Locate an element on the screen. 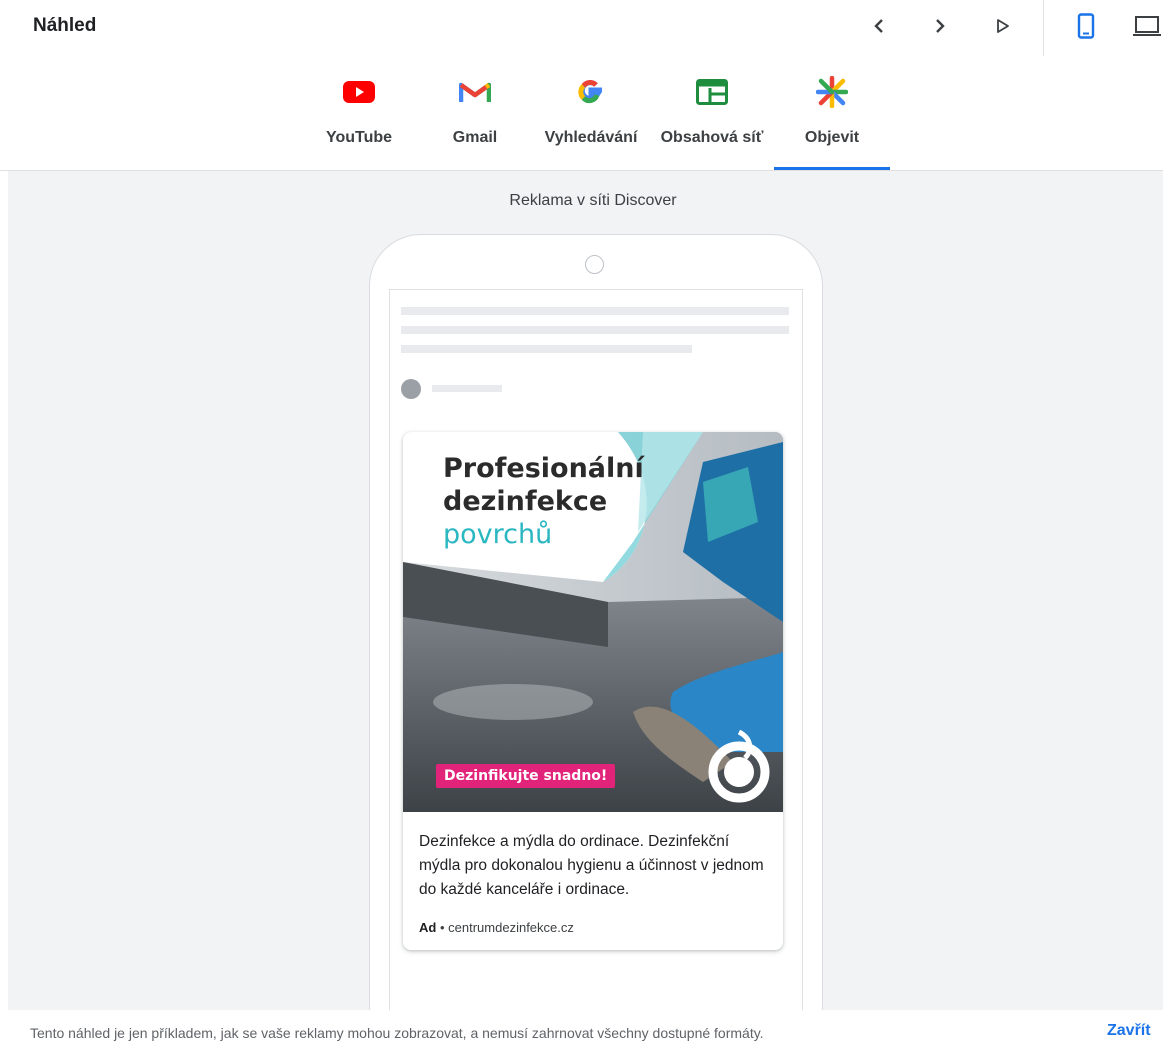 The height and width of the screenshot is (1045, 1163). tab-youtube: YouTube is located at coordinates (359, 116).